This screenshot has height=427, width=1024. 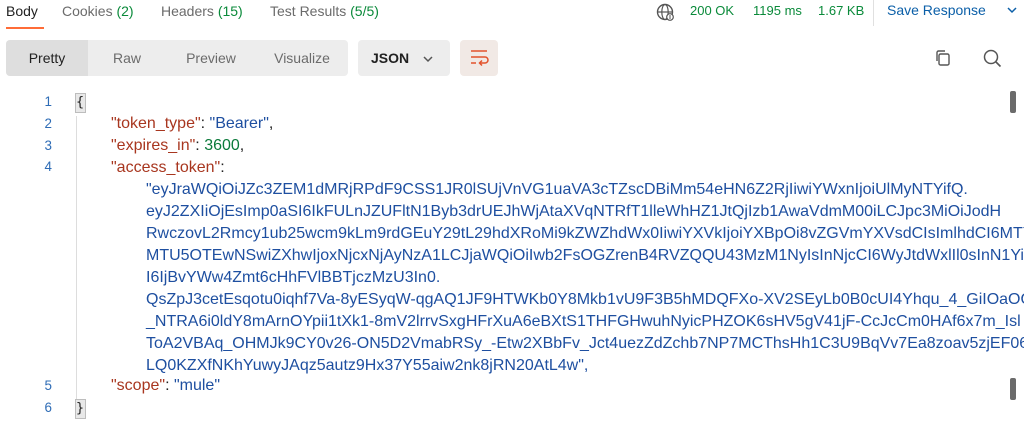 I want to click on json-key: "scope", so click(x=138, y=385).